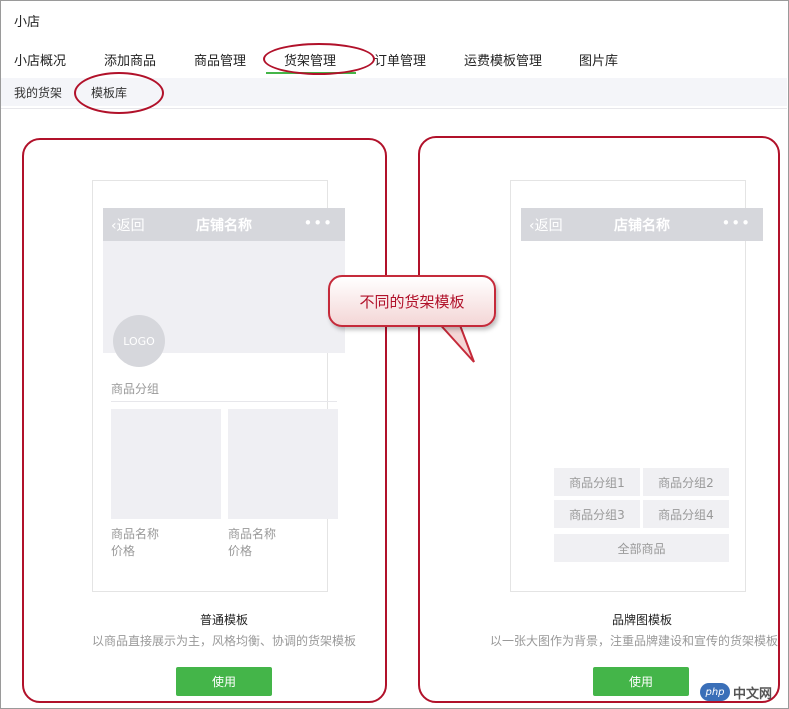  What do you see at coordinates (394, 108) in the screenshot?
I see `content-divider` at bounding box center [394, 108].